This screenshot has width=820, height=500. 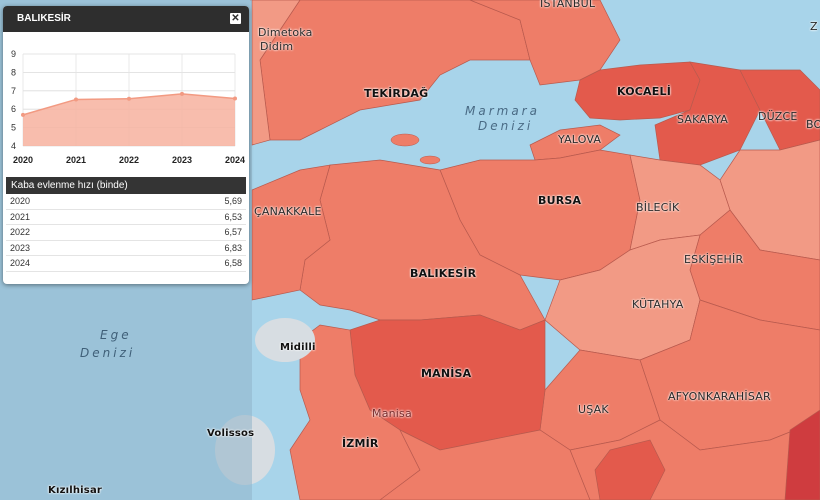 I want to click on place-didim: Didim, so click(x=277, y=46).